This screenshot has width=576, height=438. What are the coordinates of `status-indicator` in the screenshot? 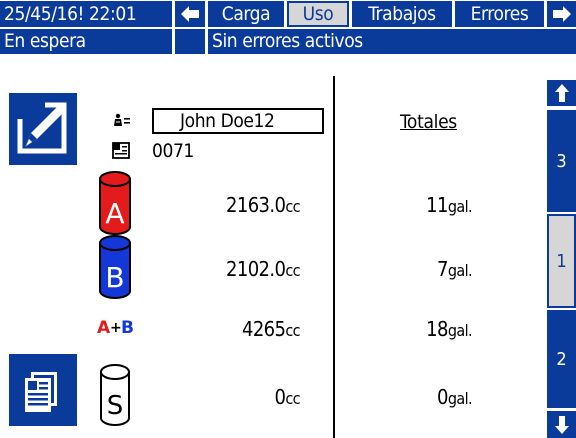 It's located at (190, 41).